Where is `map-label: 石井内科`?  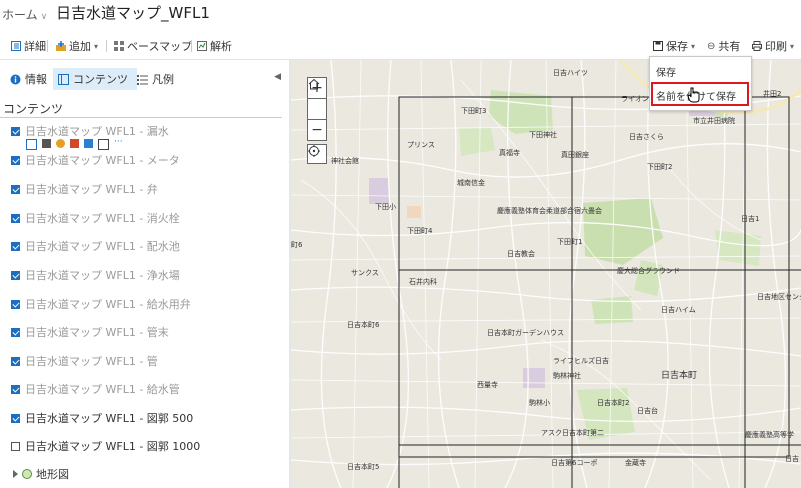 map-label: 石井内科 is located at coordinates (423, 282).